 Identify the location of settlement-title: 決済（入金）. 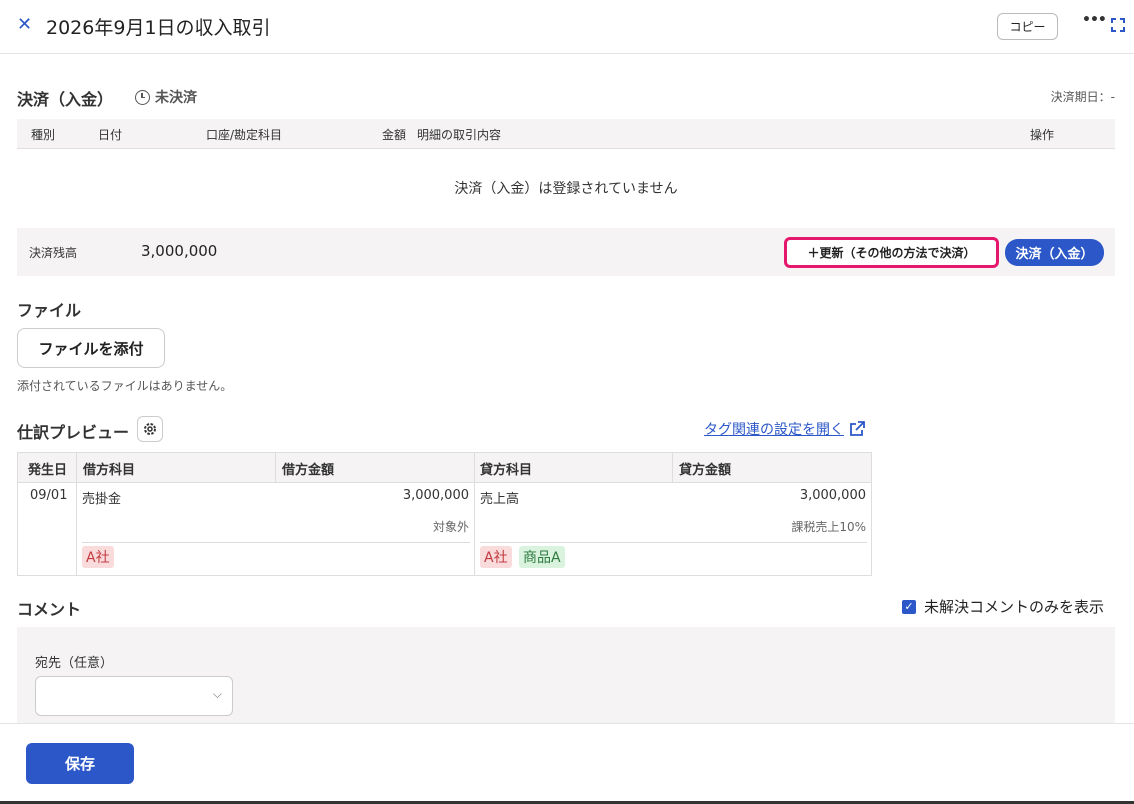
(65, 99).